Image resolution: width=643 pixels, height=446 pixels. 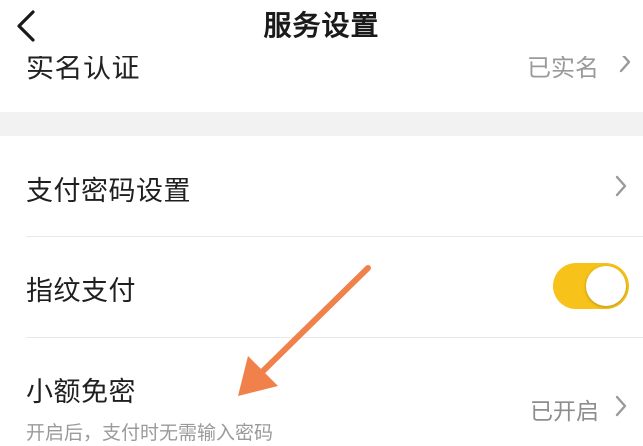 I want to click on page-title: 服务设置, so click(x=321, y=25).